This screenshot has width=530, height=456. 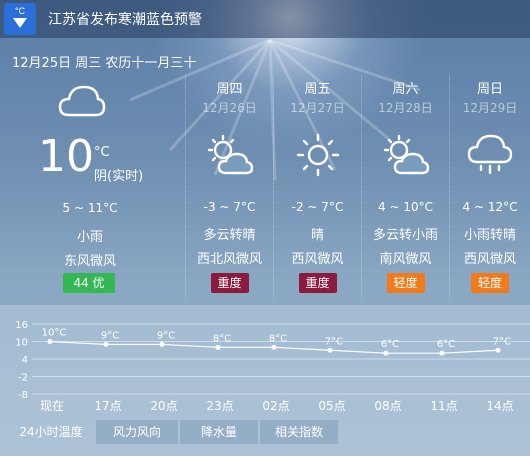 I want to click on tab-24h-temperature: 24小时温度, so click(x=51, y=432).